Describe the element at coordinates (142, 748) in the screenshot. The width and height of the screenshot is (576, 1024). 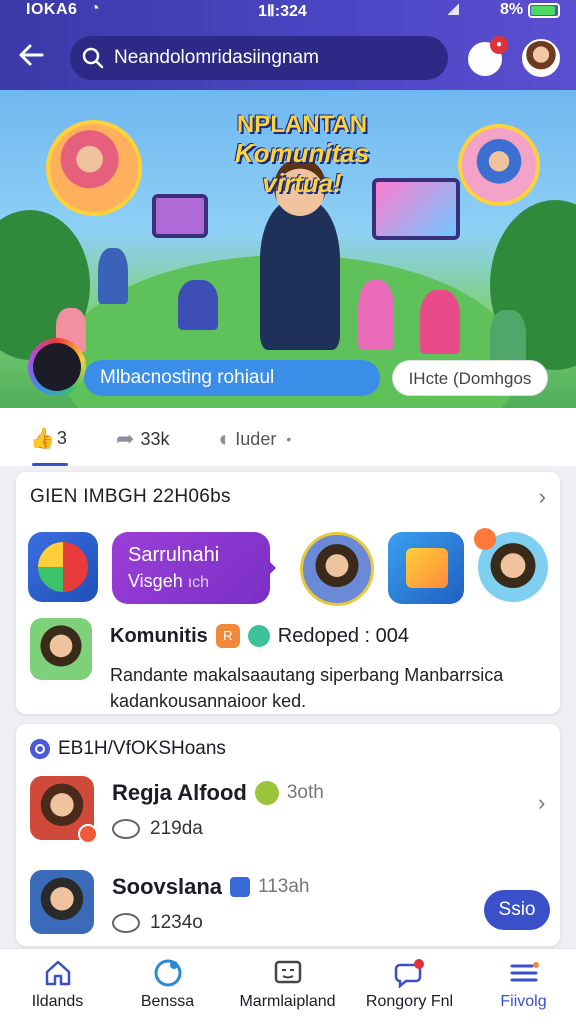
I see `card-header-text: EB1H/VfOKSHoans` at that location.